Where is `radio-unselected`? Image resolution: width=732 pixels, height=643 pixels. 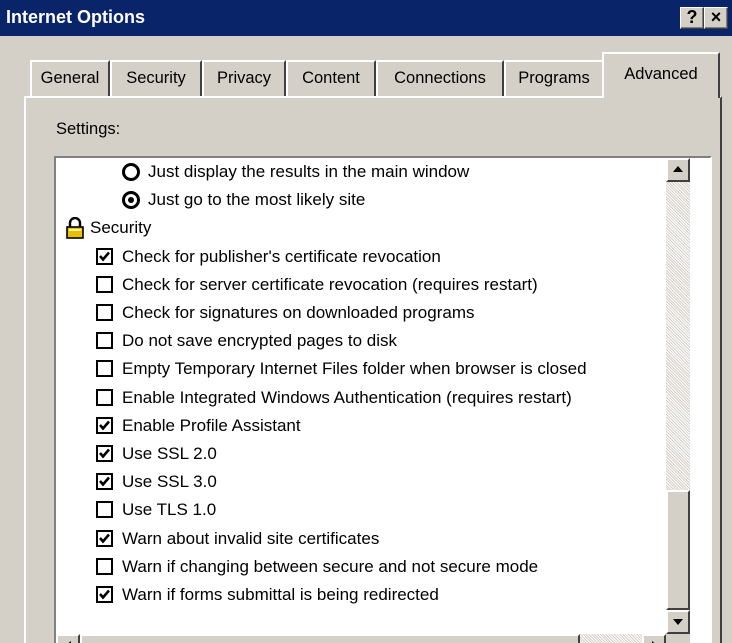 radio-unselected is located at coordinates (131, 172).